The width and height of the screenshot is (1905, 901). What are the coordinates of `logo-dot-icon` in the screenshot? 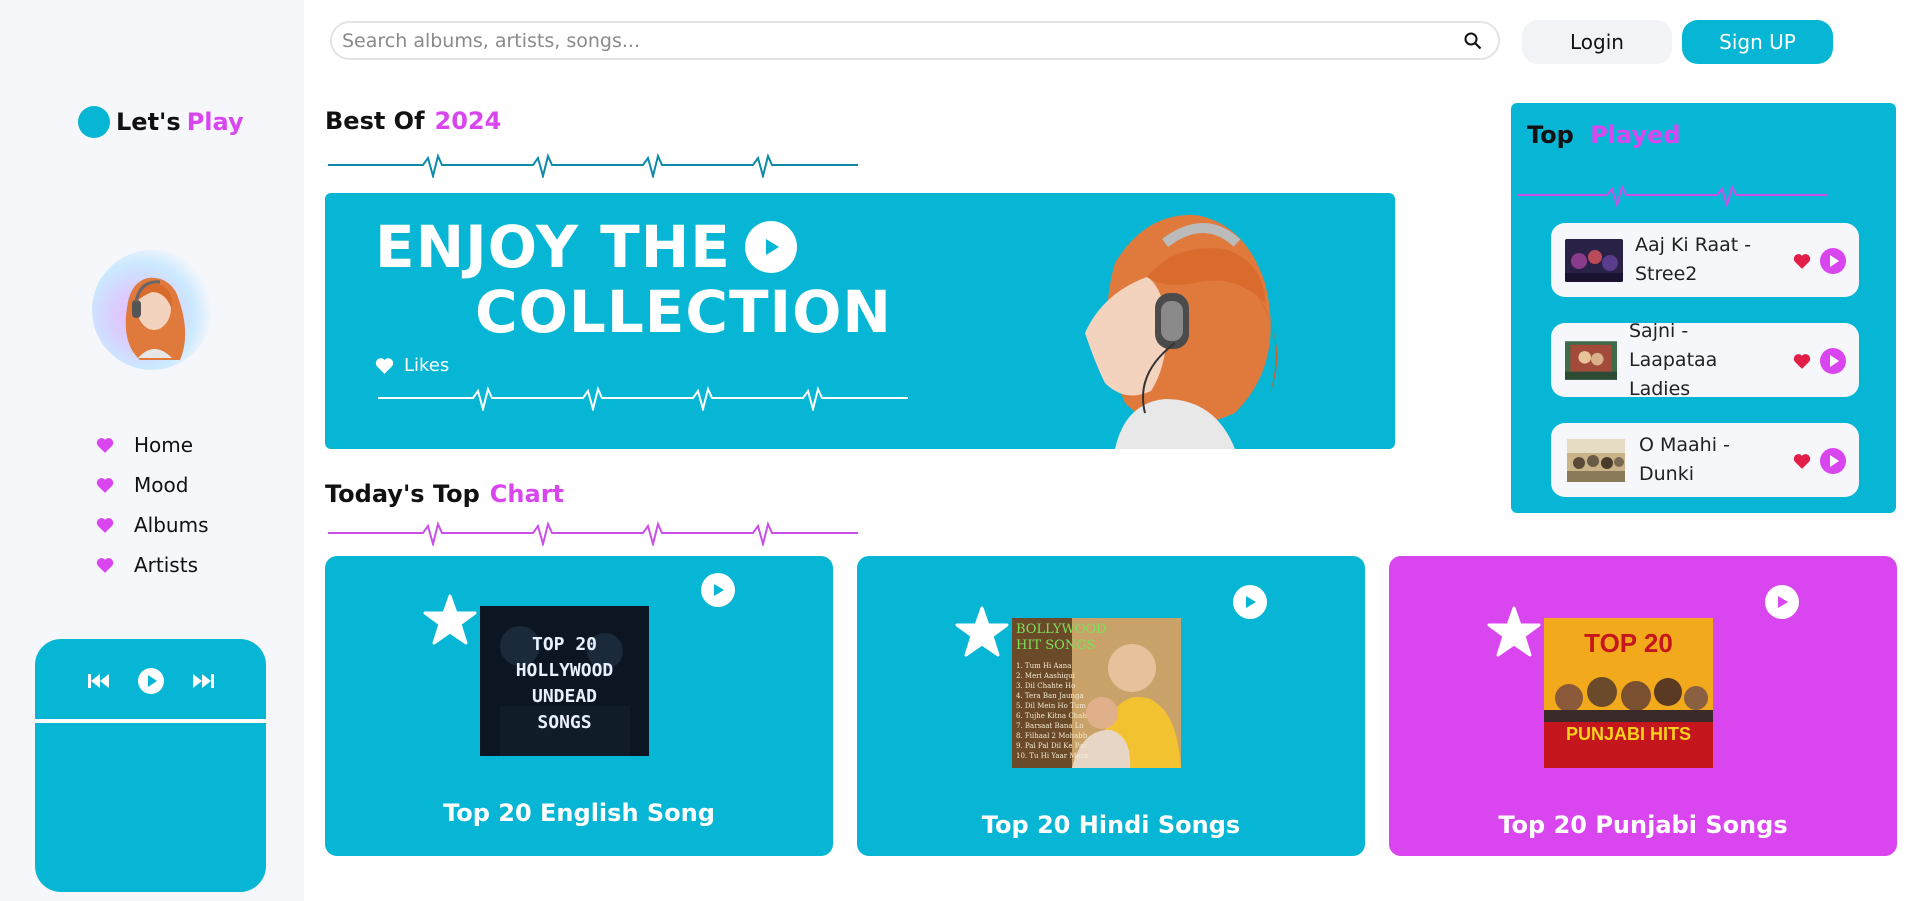 It's located at (94, 122).